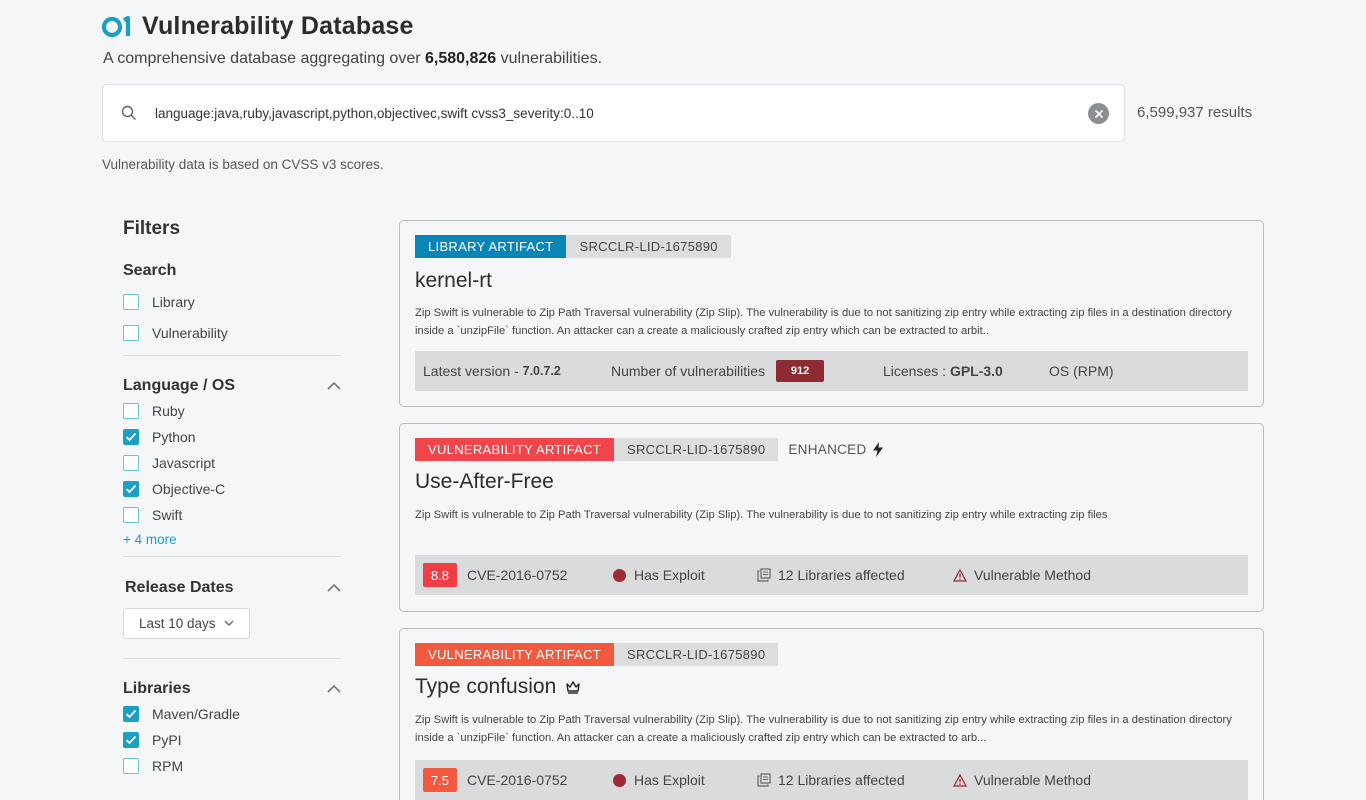 This screenshot has height=800, width=1366. Describe the element at coordinates (492, 371) in the screenshot. I see `latest-version: Latest version - 7.0.7.2` at that location.